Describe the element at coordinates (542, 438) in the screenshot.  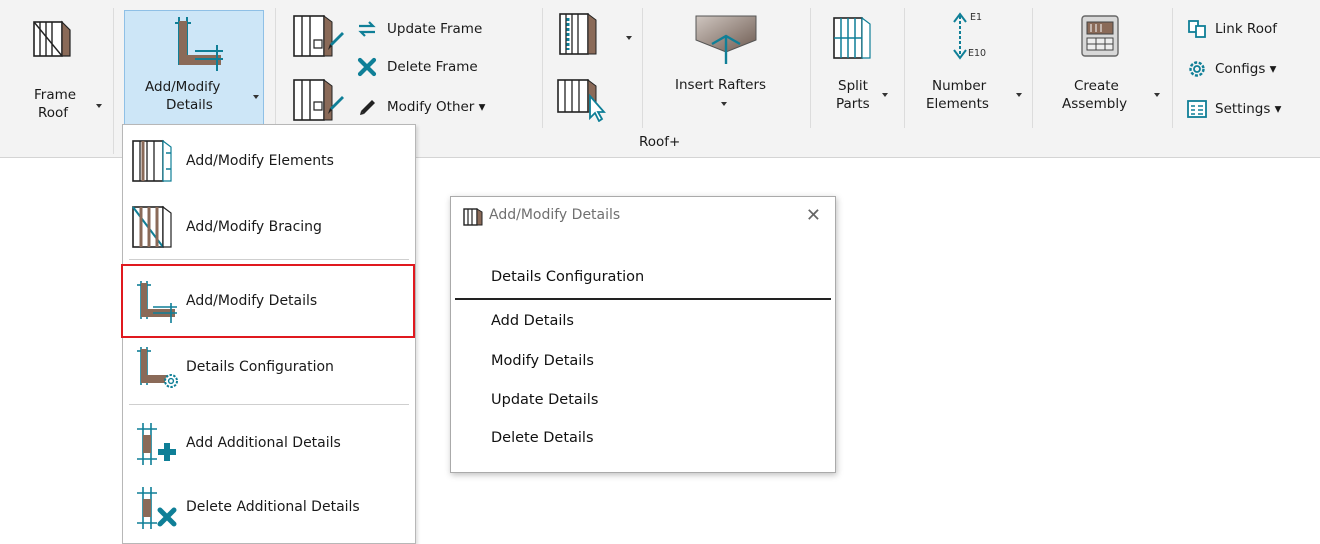
I see `dialog-item-delete-details: Delete Details` at that location.